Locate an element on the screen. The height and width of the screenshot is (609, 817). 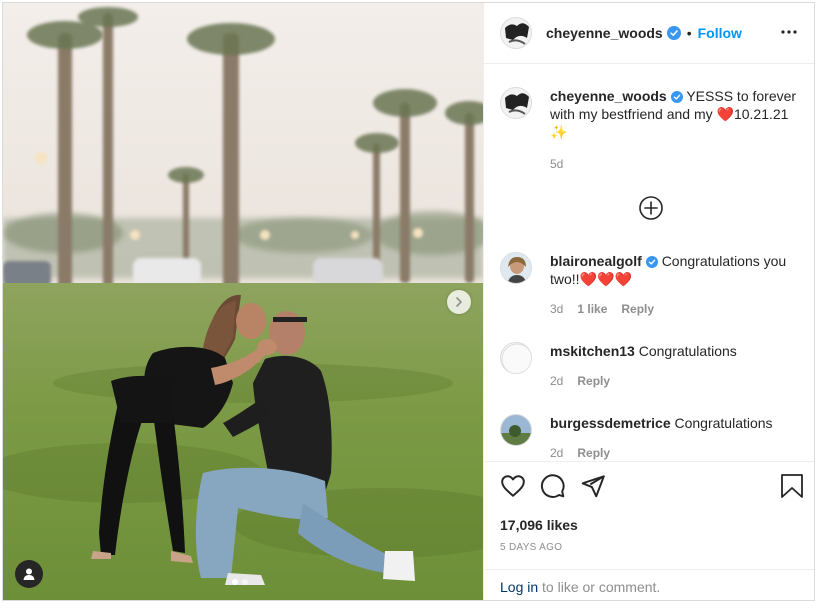
hearts-emoji: ❤️❤️❤️ is located at coordinates (605, 279).